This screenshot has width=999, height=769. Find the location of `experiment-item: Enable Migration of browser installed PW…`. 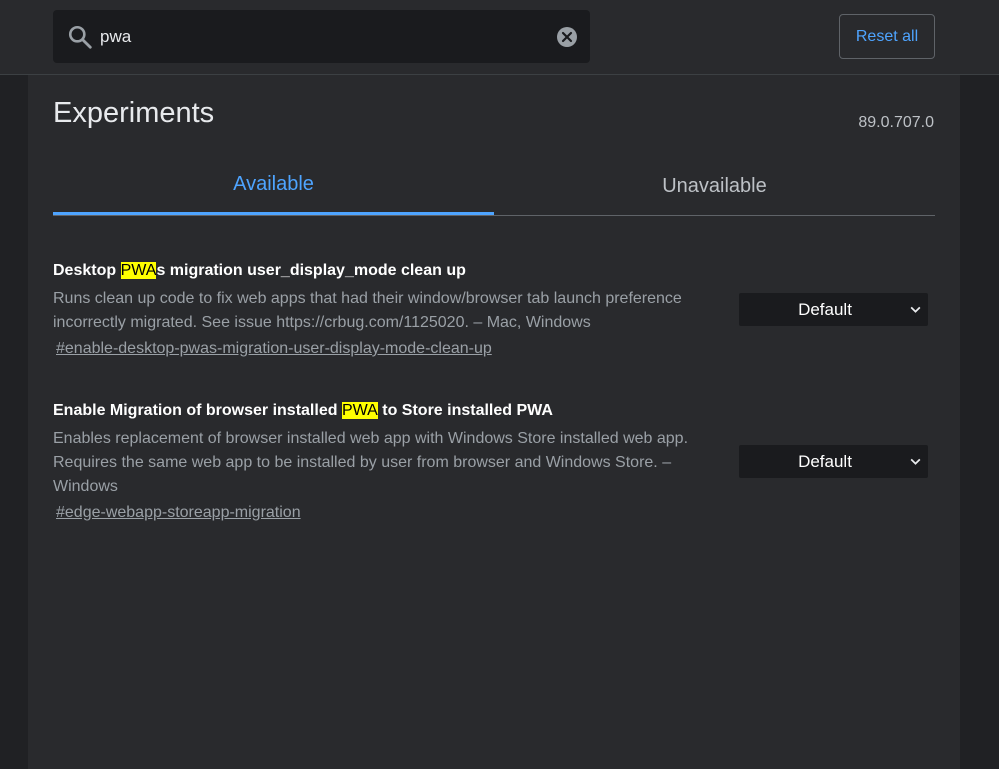

experiment-item: Enable Migration of browser installed PW… is located at coordinates (494, 462).